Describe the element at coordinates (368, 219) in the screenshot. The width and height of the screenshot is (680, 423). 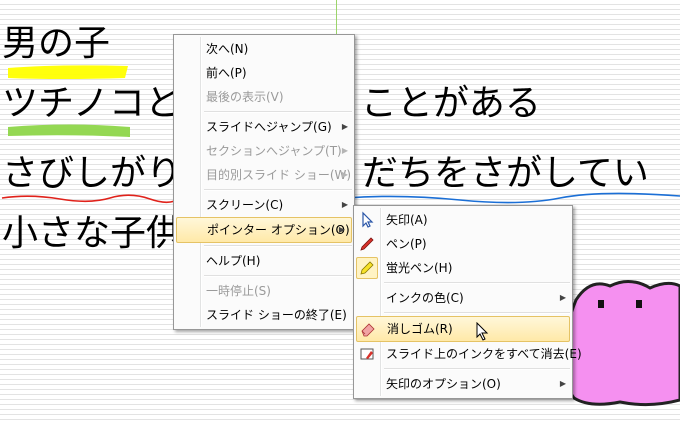
I see `arrow-pointer-icon` at that location.